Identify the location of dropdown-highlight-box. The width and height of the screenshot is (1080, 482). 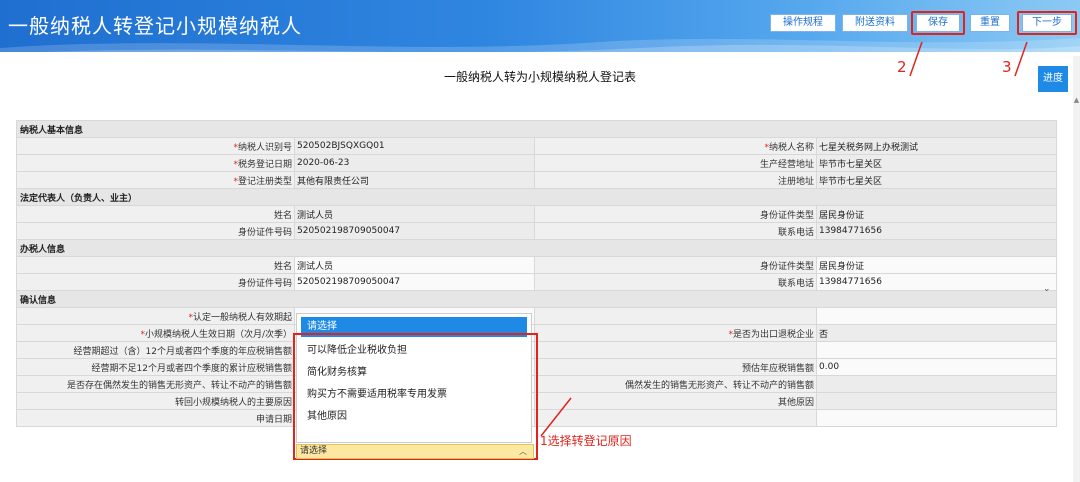
(415, 396).